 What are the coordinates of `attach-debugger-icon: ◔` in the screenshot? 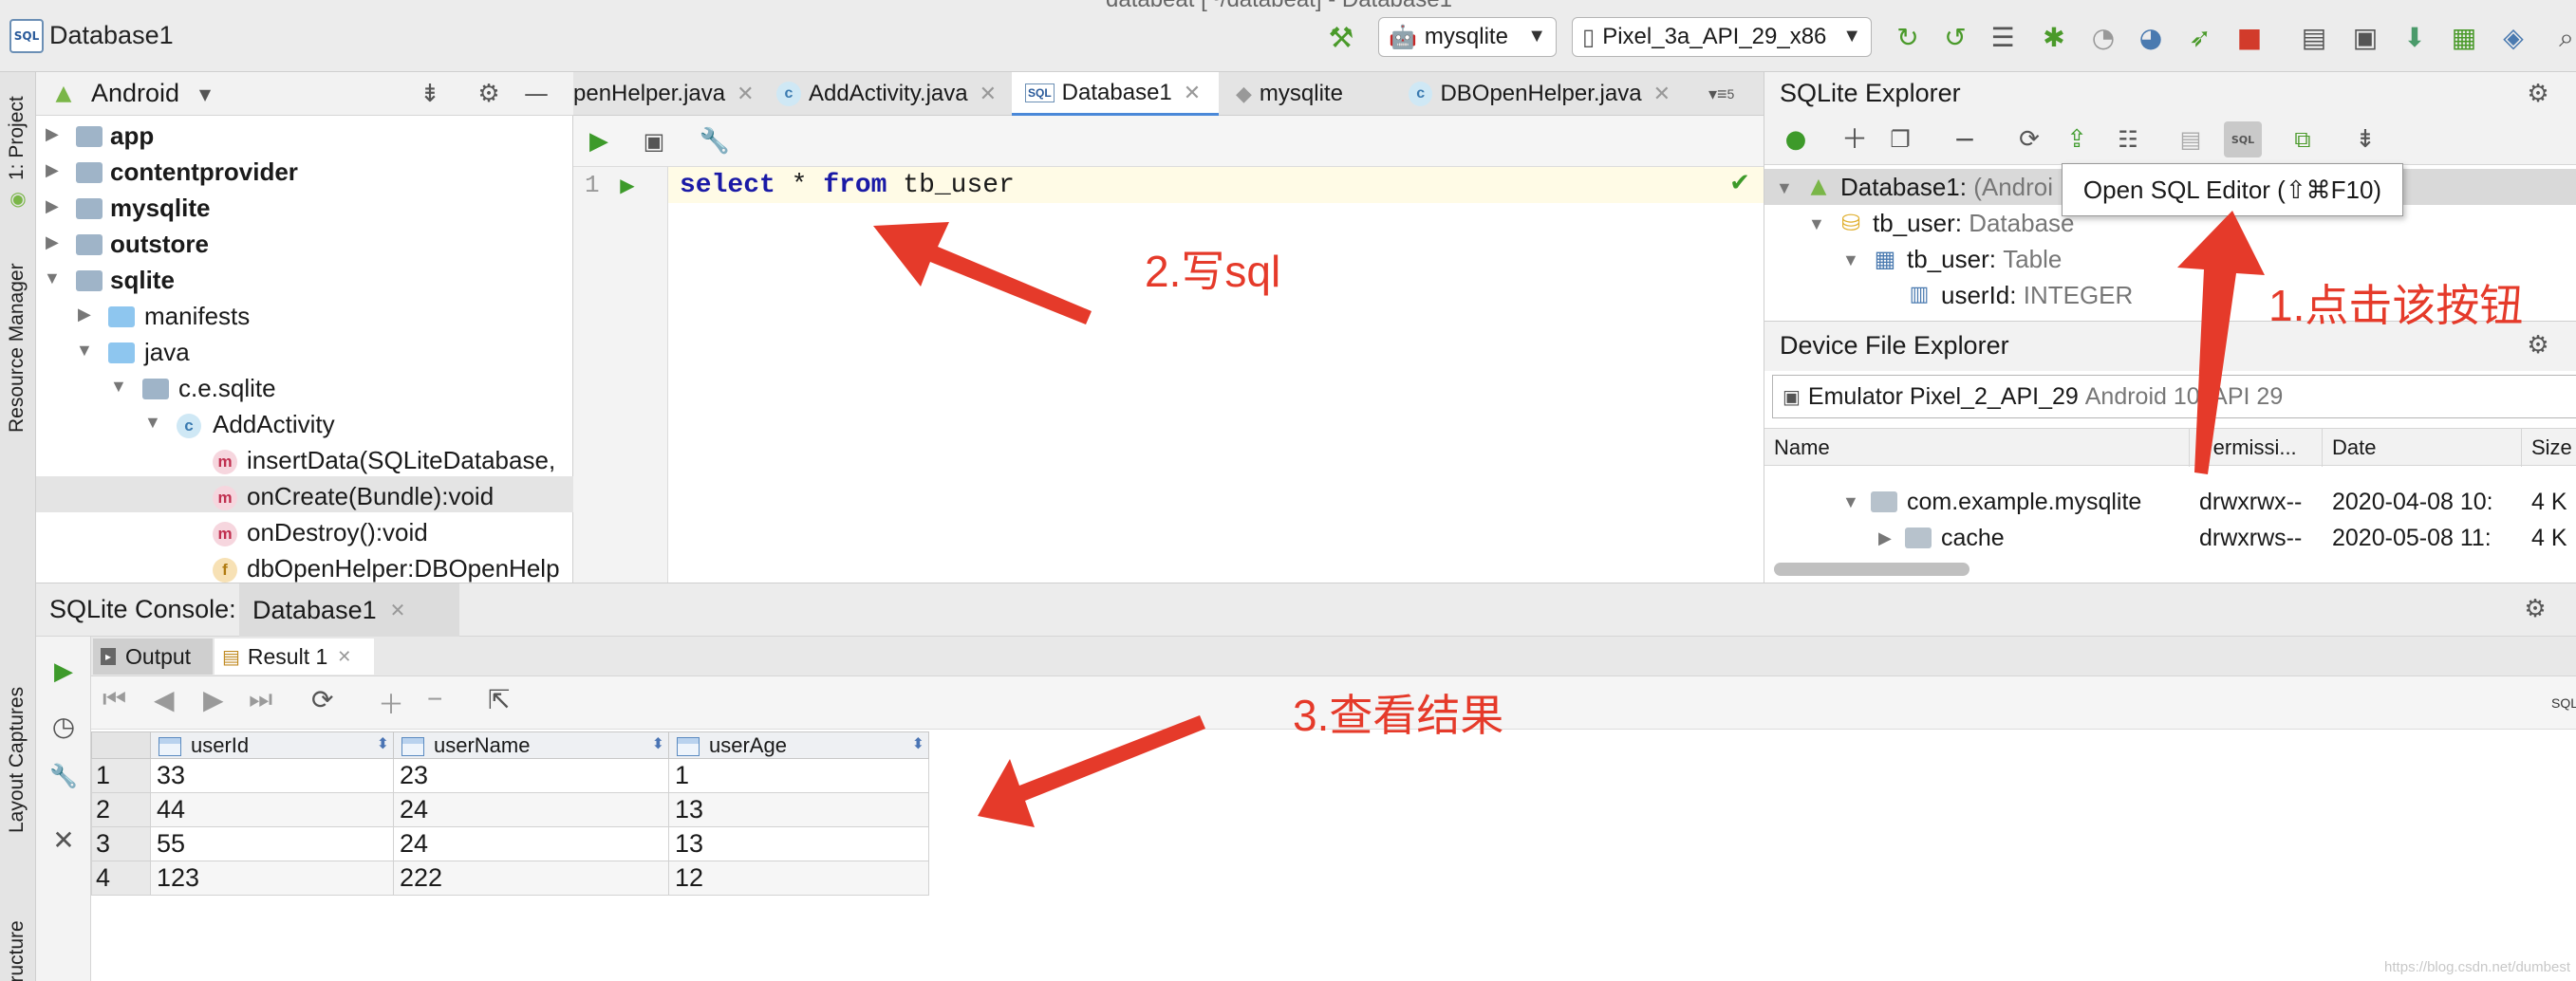 It's located at (2103, 38).